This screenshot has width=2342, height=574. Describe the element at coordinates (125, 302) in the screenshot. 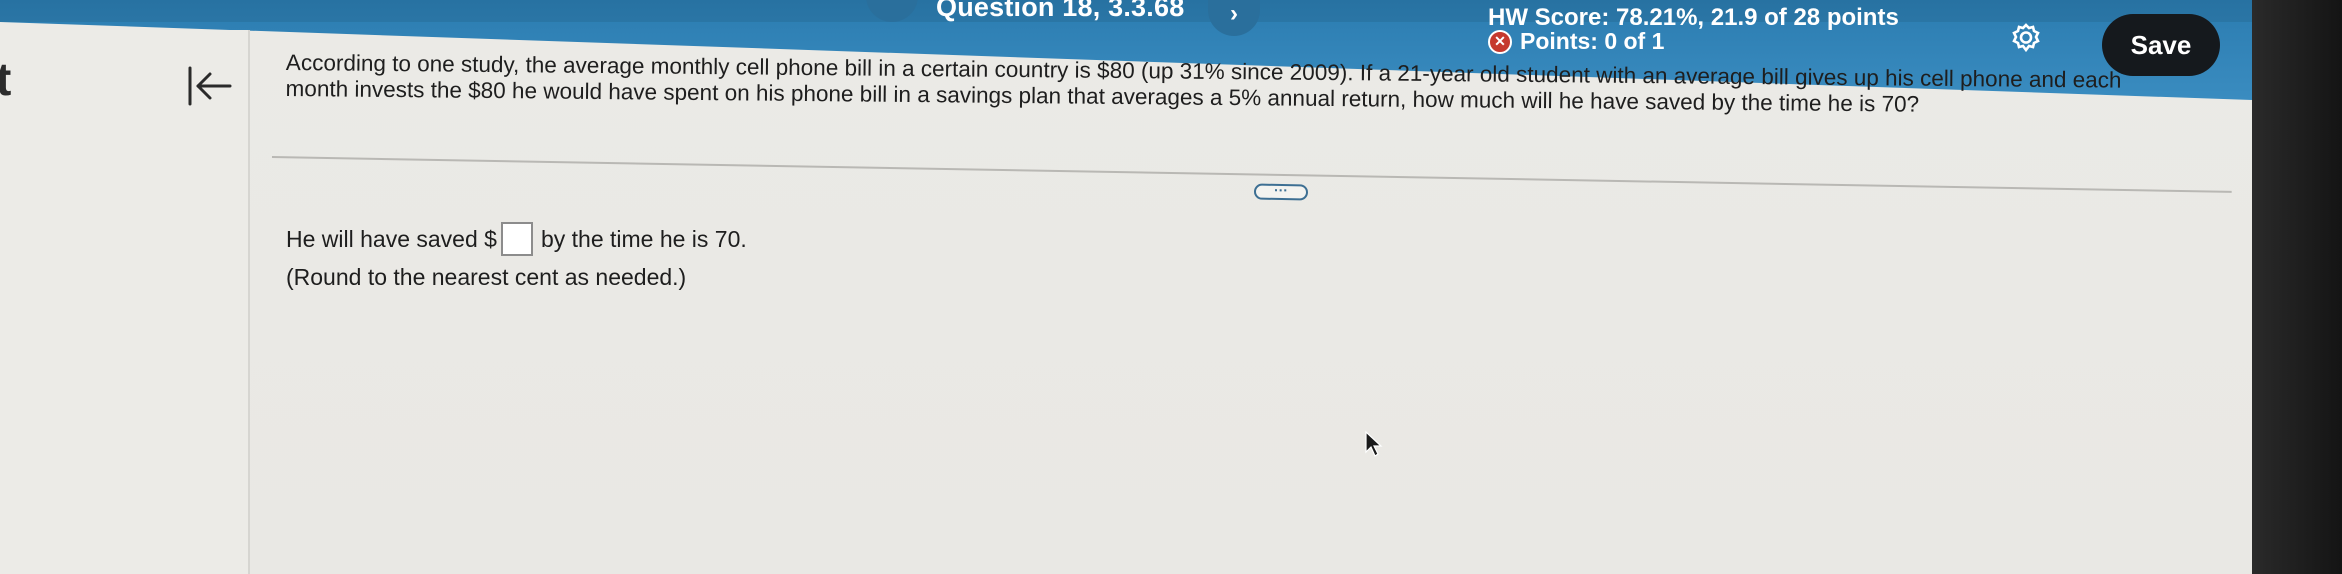

I see `left-panel` at that location.